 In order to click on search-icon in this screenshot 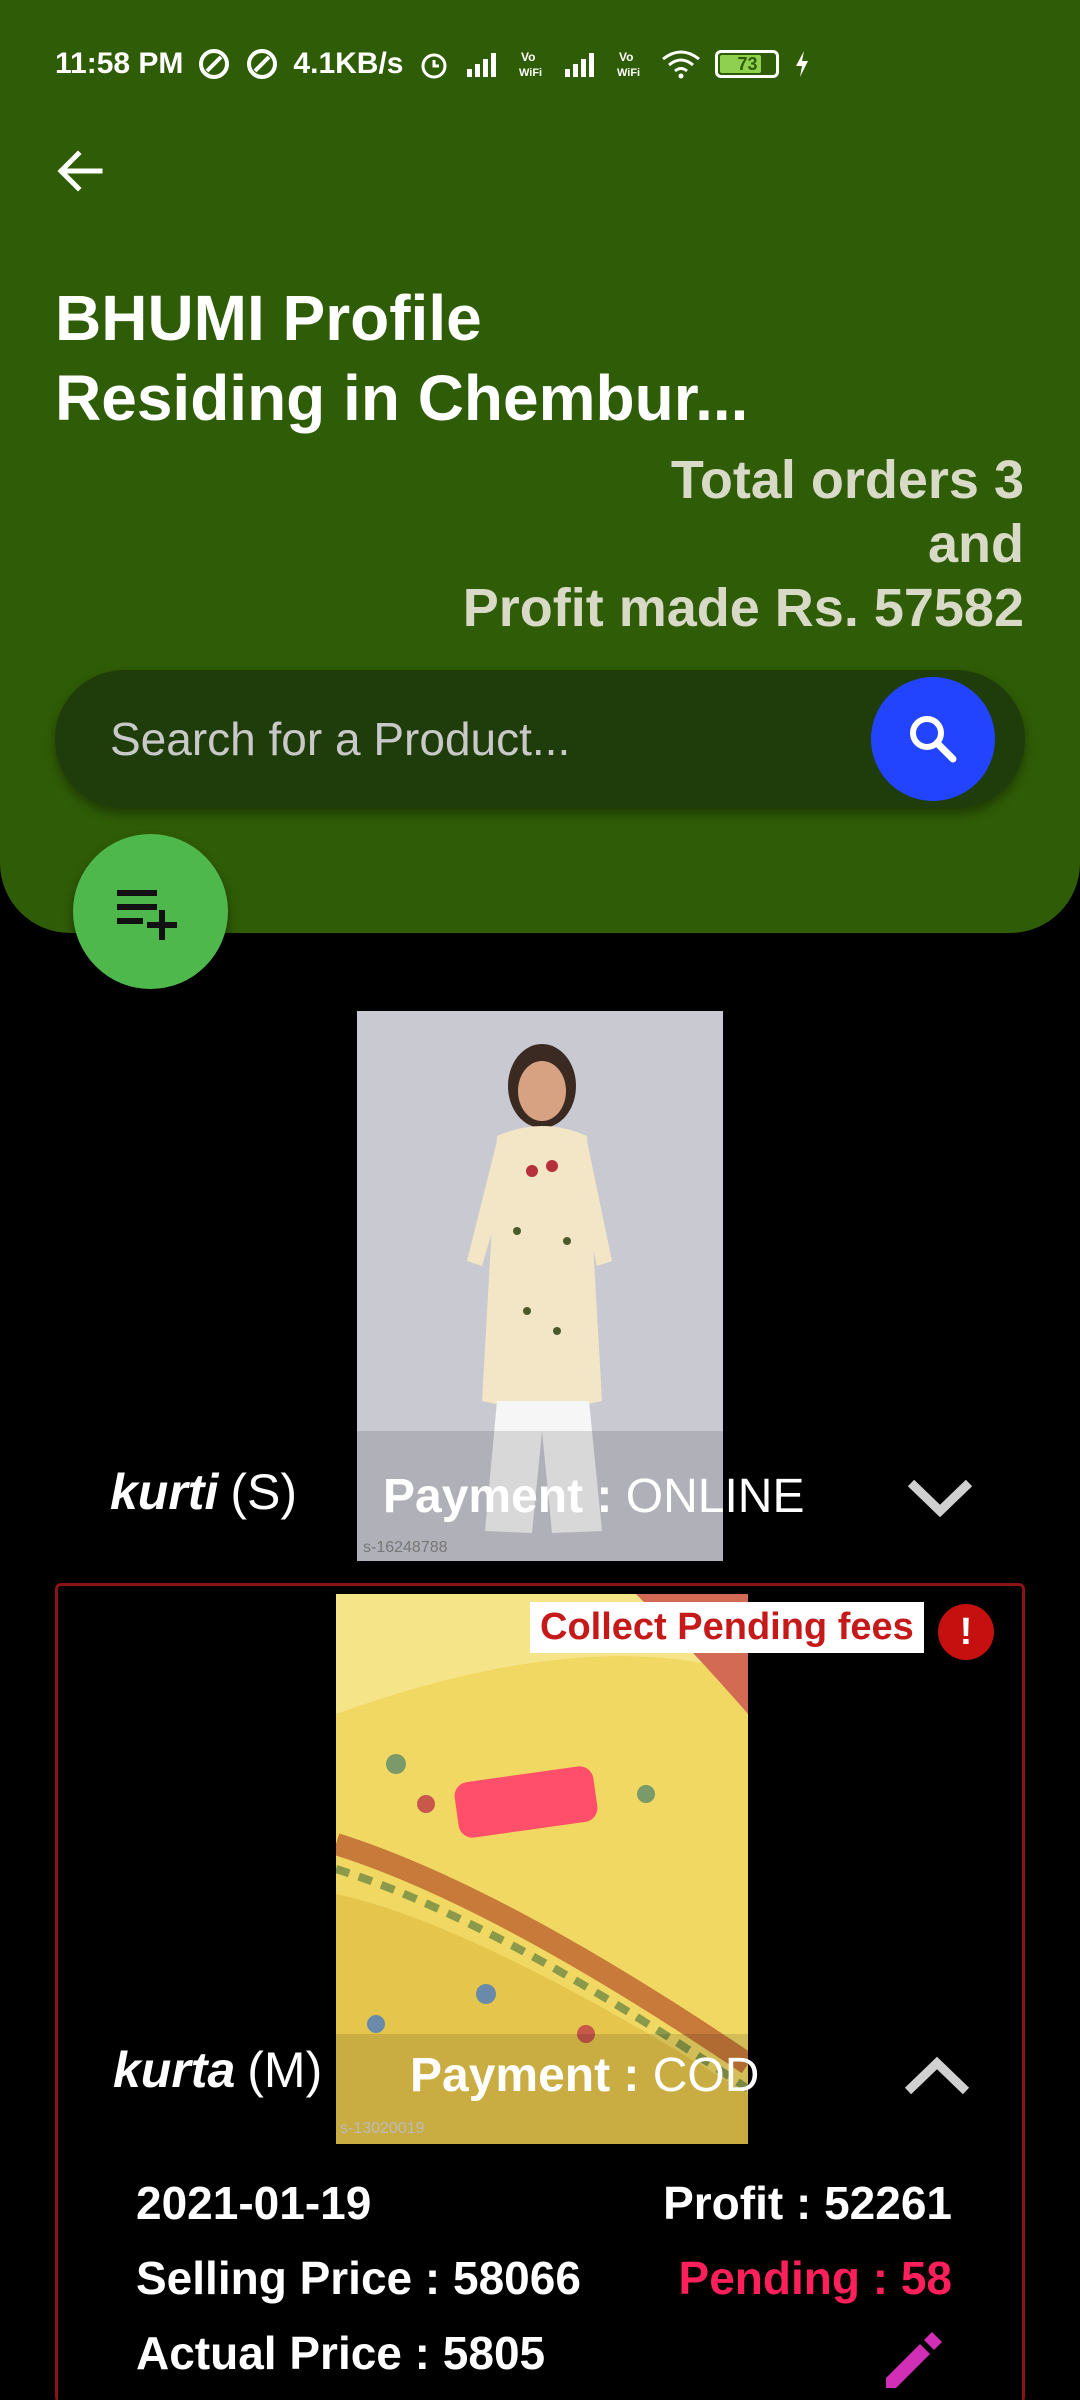, I will do `click(933, 739)`.